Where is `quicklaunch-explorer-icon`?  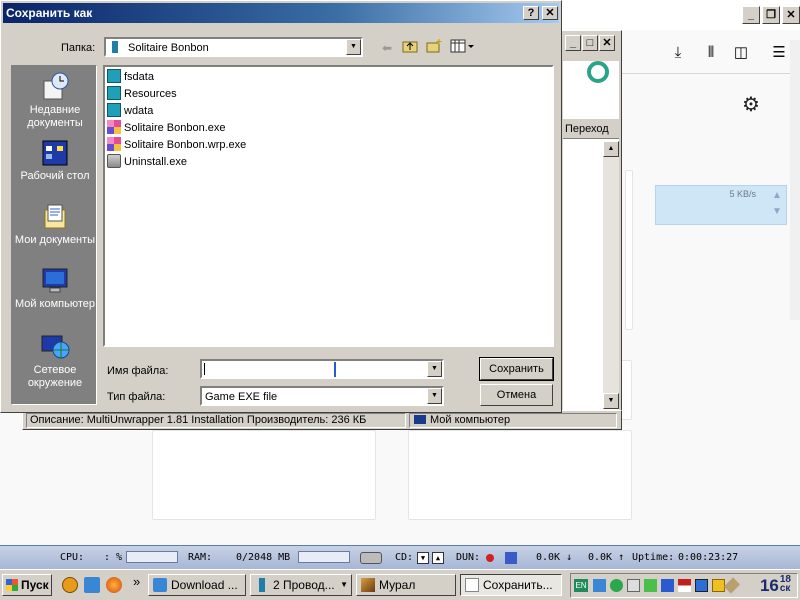
quicklaunch-explorer-icon is located at coordinates (92, 585).